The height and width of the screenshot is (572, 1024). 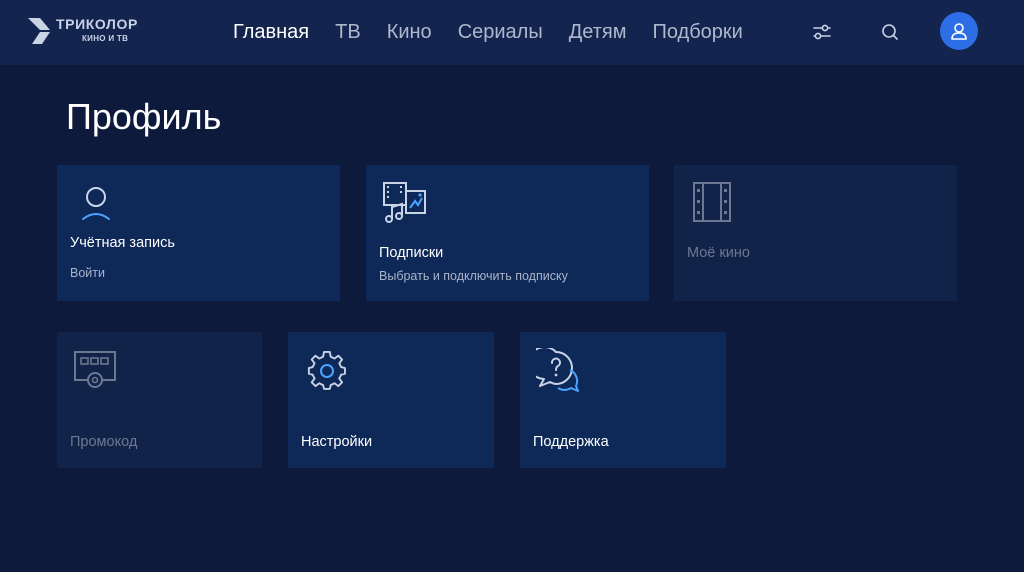 I want to click on nav-item-kino: Кино, so click(x=409, y=32).